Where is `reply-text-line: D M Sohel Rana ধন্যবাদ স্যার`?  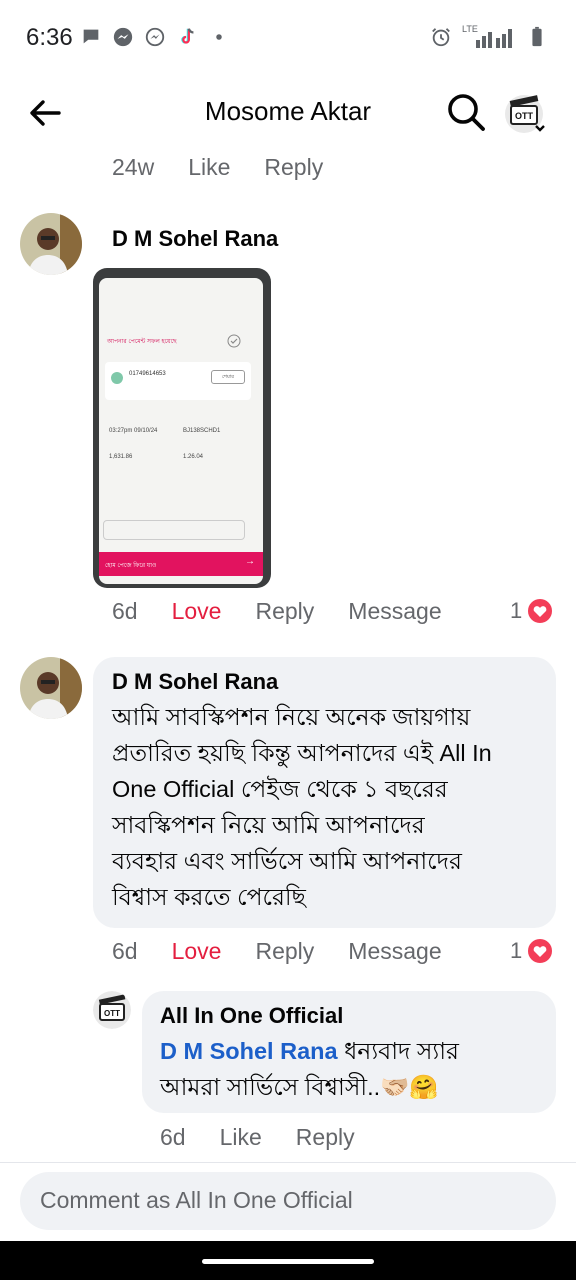 reply-text-line: D M Sohel Rana ধন্যবাদ স্যার is located at coordinates (355, 1051).